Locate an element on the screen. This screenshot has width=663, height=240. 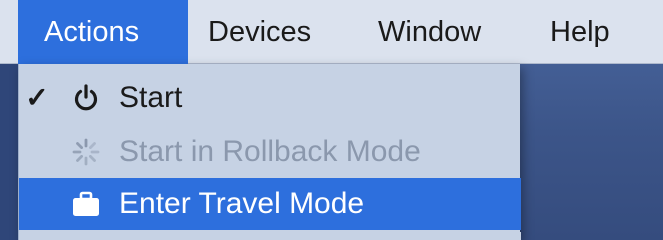
power-icon is located at coordinates (86, 97).